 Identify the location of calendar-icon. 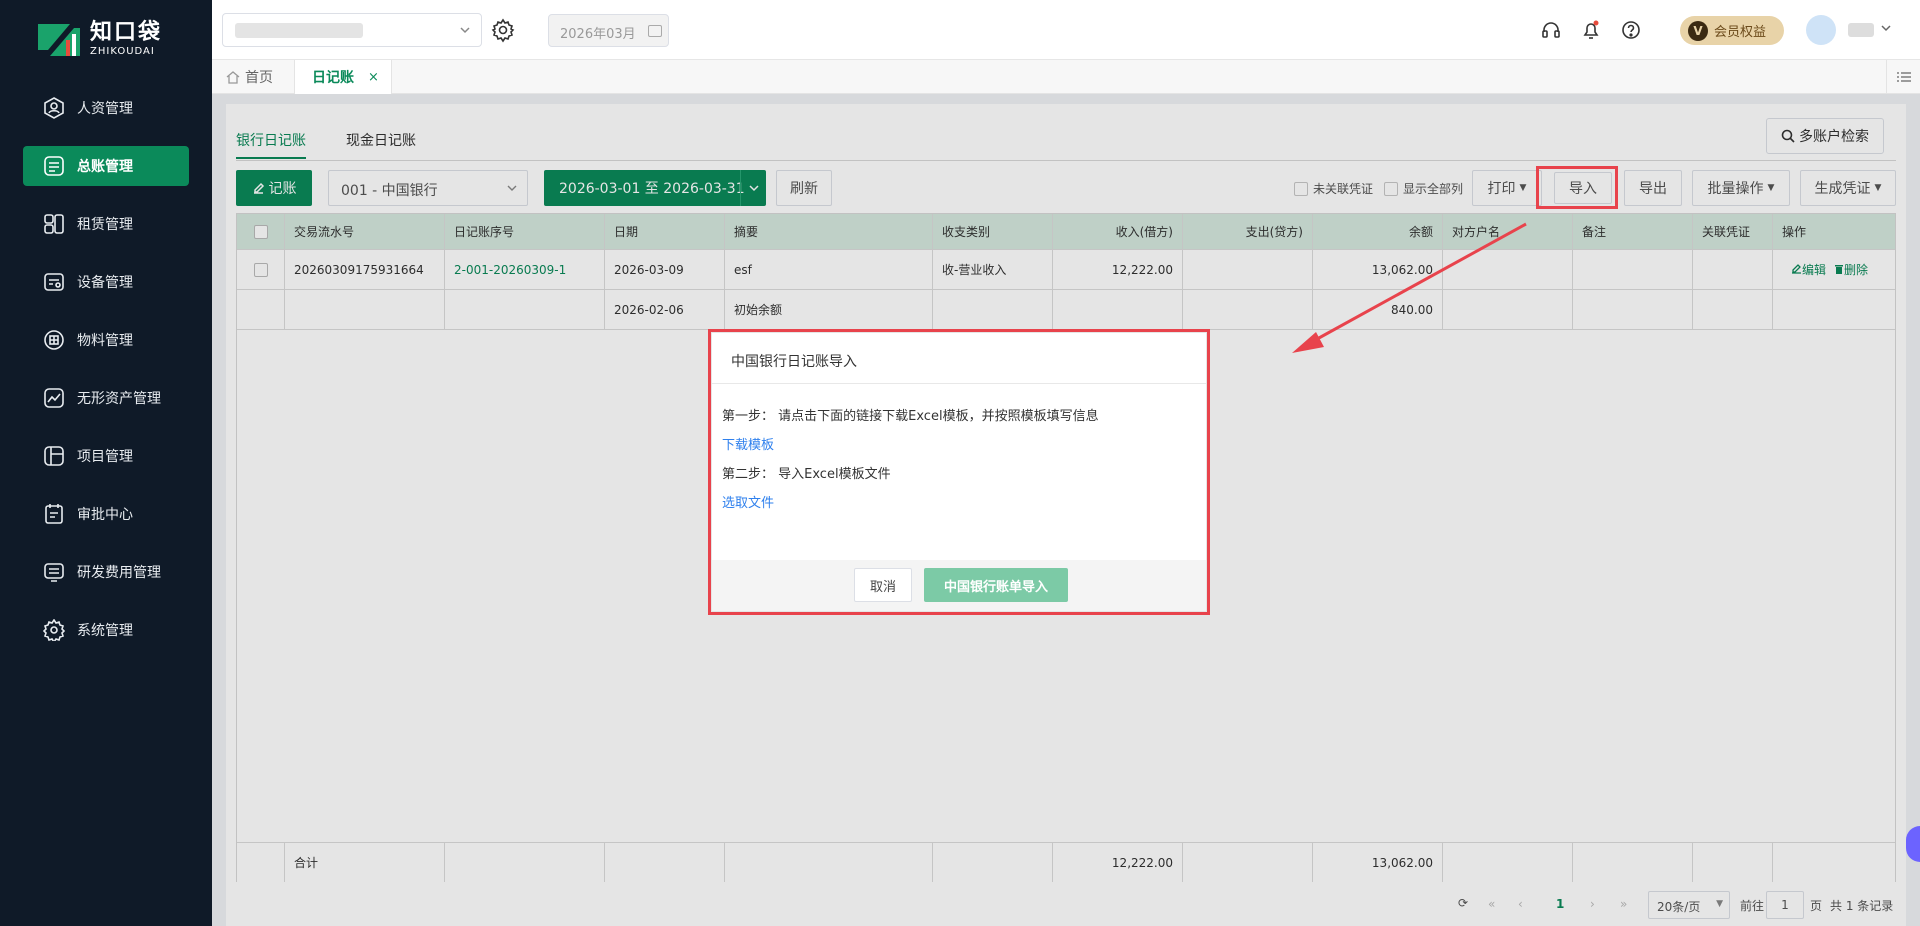
(655, 31).